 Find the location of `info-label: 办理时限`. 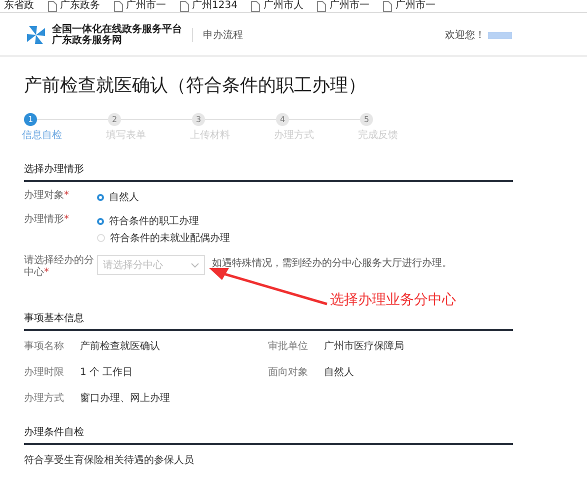

info-label: 办理时限 is located at coordinates (44, 372).